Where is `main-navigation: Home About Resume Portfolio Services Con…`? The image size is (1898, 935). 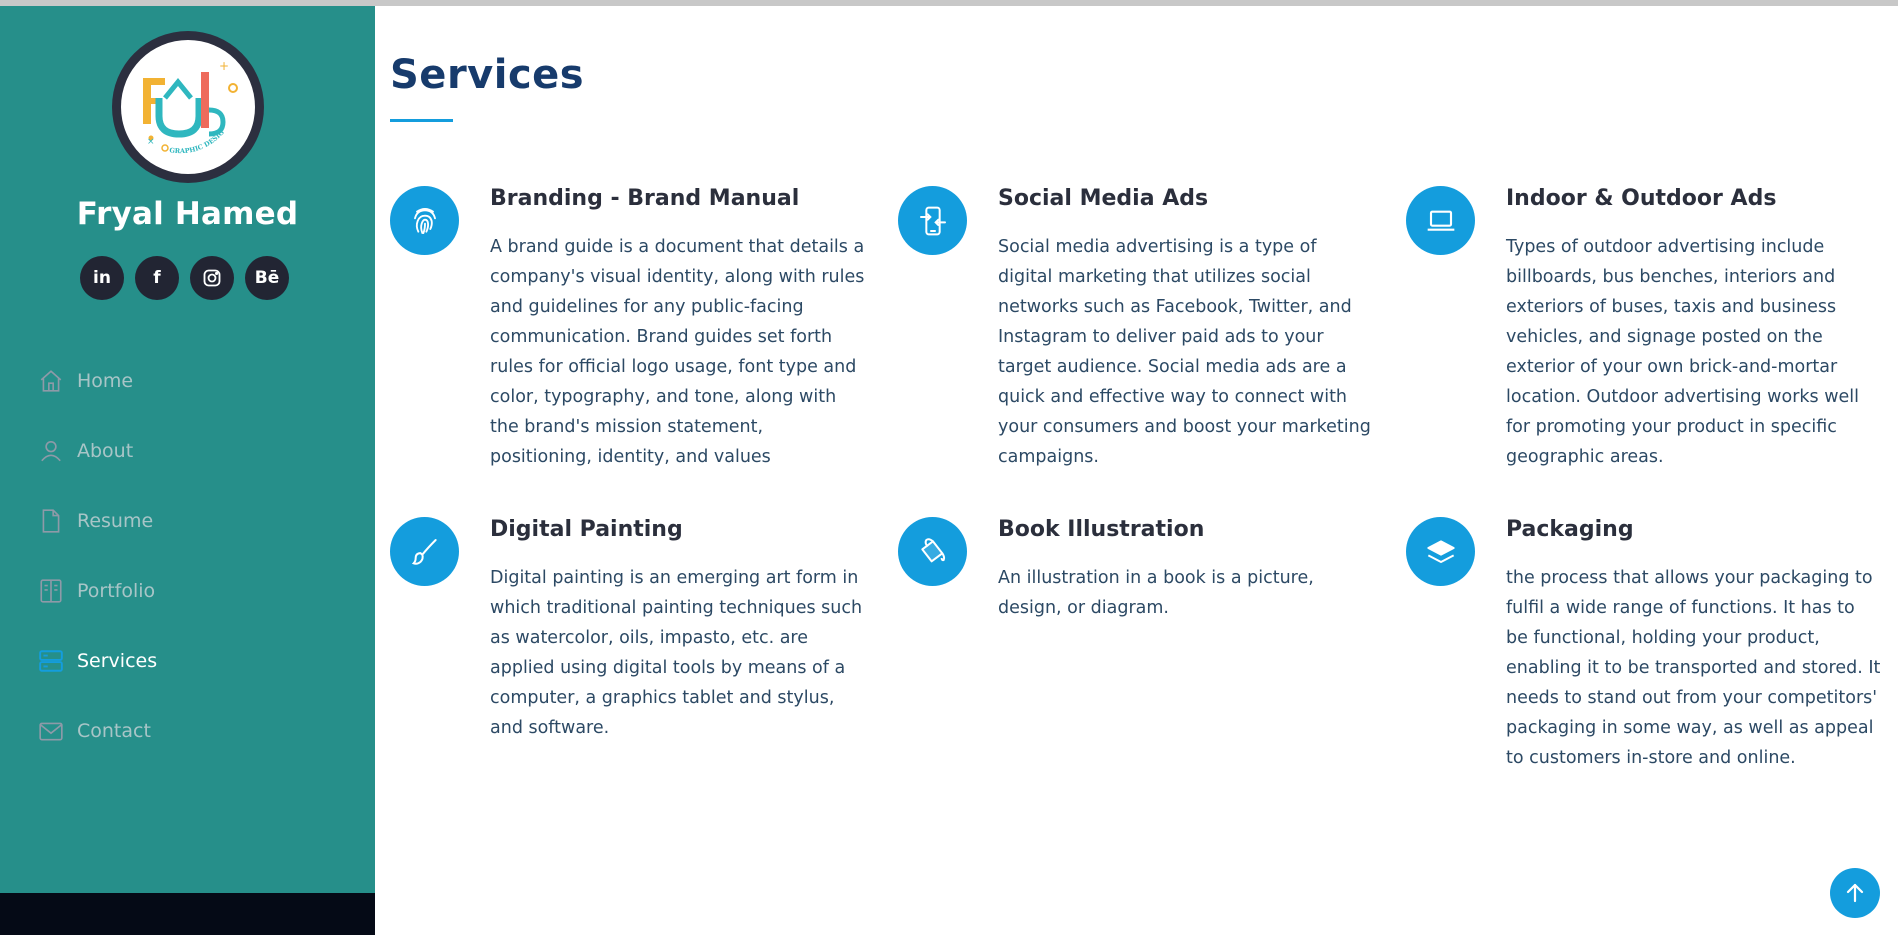 main-navigation: Home About Resume Portfolio Services Con… is located at coordinates (97, 556).